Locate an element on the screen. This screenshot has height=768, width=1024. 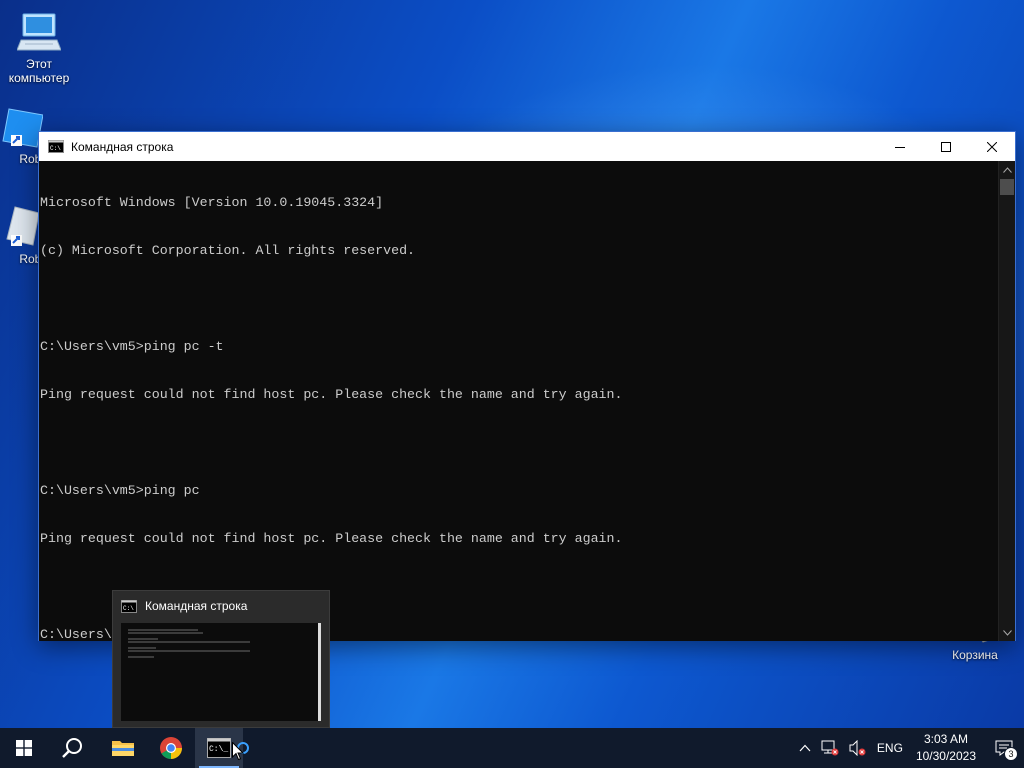
close-icon is located at coordinates (992, 146).